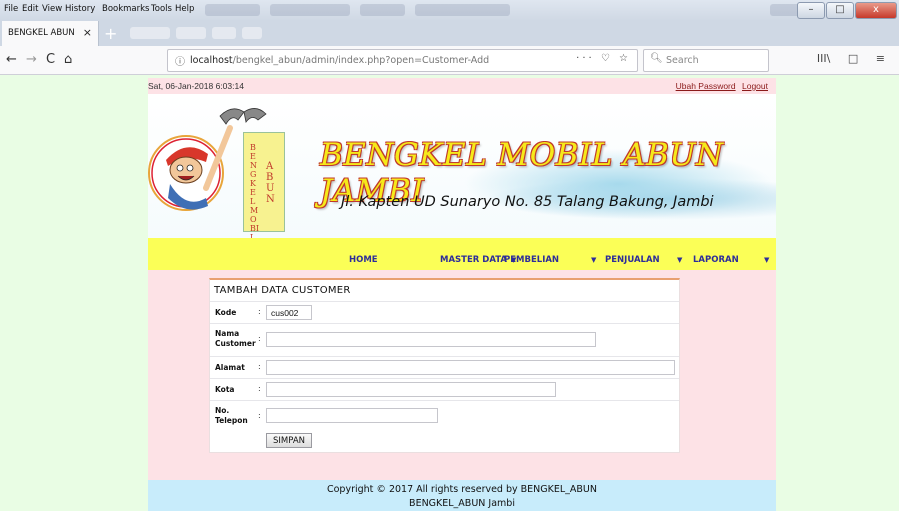 The height and width of the screenshot is (511, 899). I want to click on sign-text-bengkel-mobil: BENGKEL MOBIL, so click(255, 190).